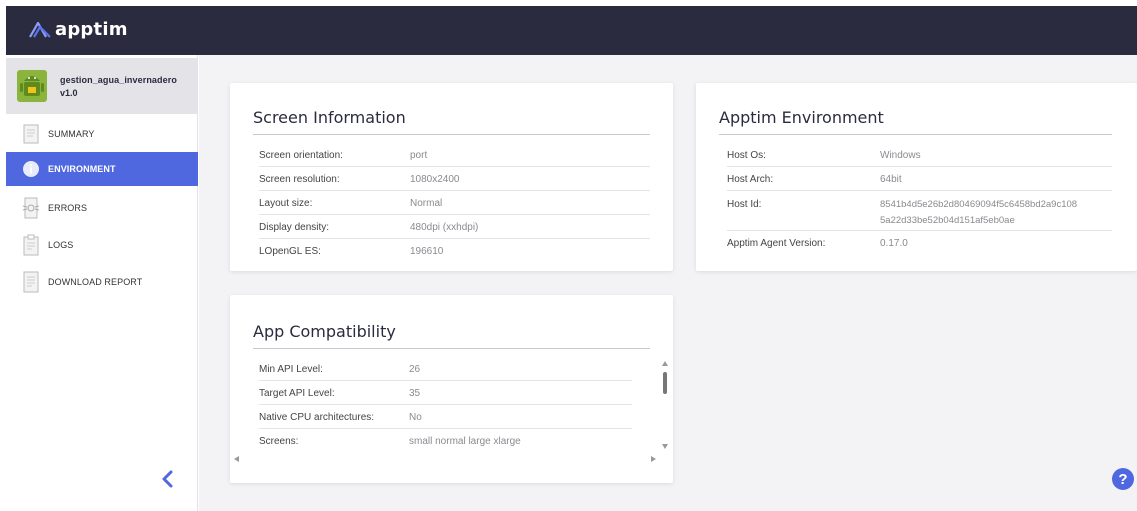  Describe the element at coordinates (286, 203) in the screenshot. I see `row-label: Layout size:` at that location.